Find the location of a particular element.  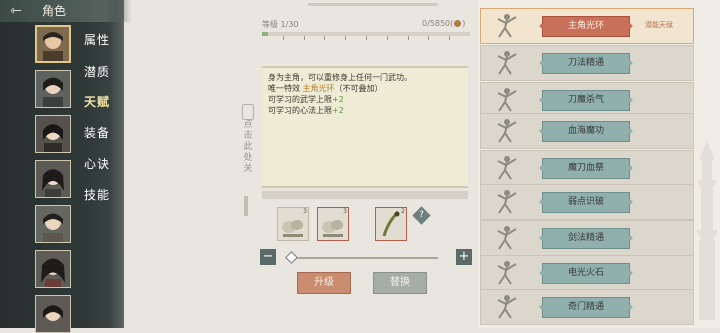

description-line: 身为主角，可以重修身上任何一门武功。 is located at coordinates (340, 77).